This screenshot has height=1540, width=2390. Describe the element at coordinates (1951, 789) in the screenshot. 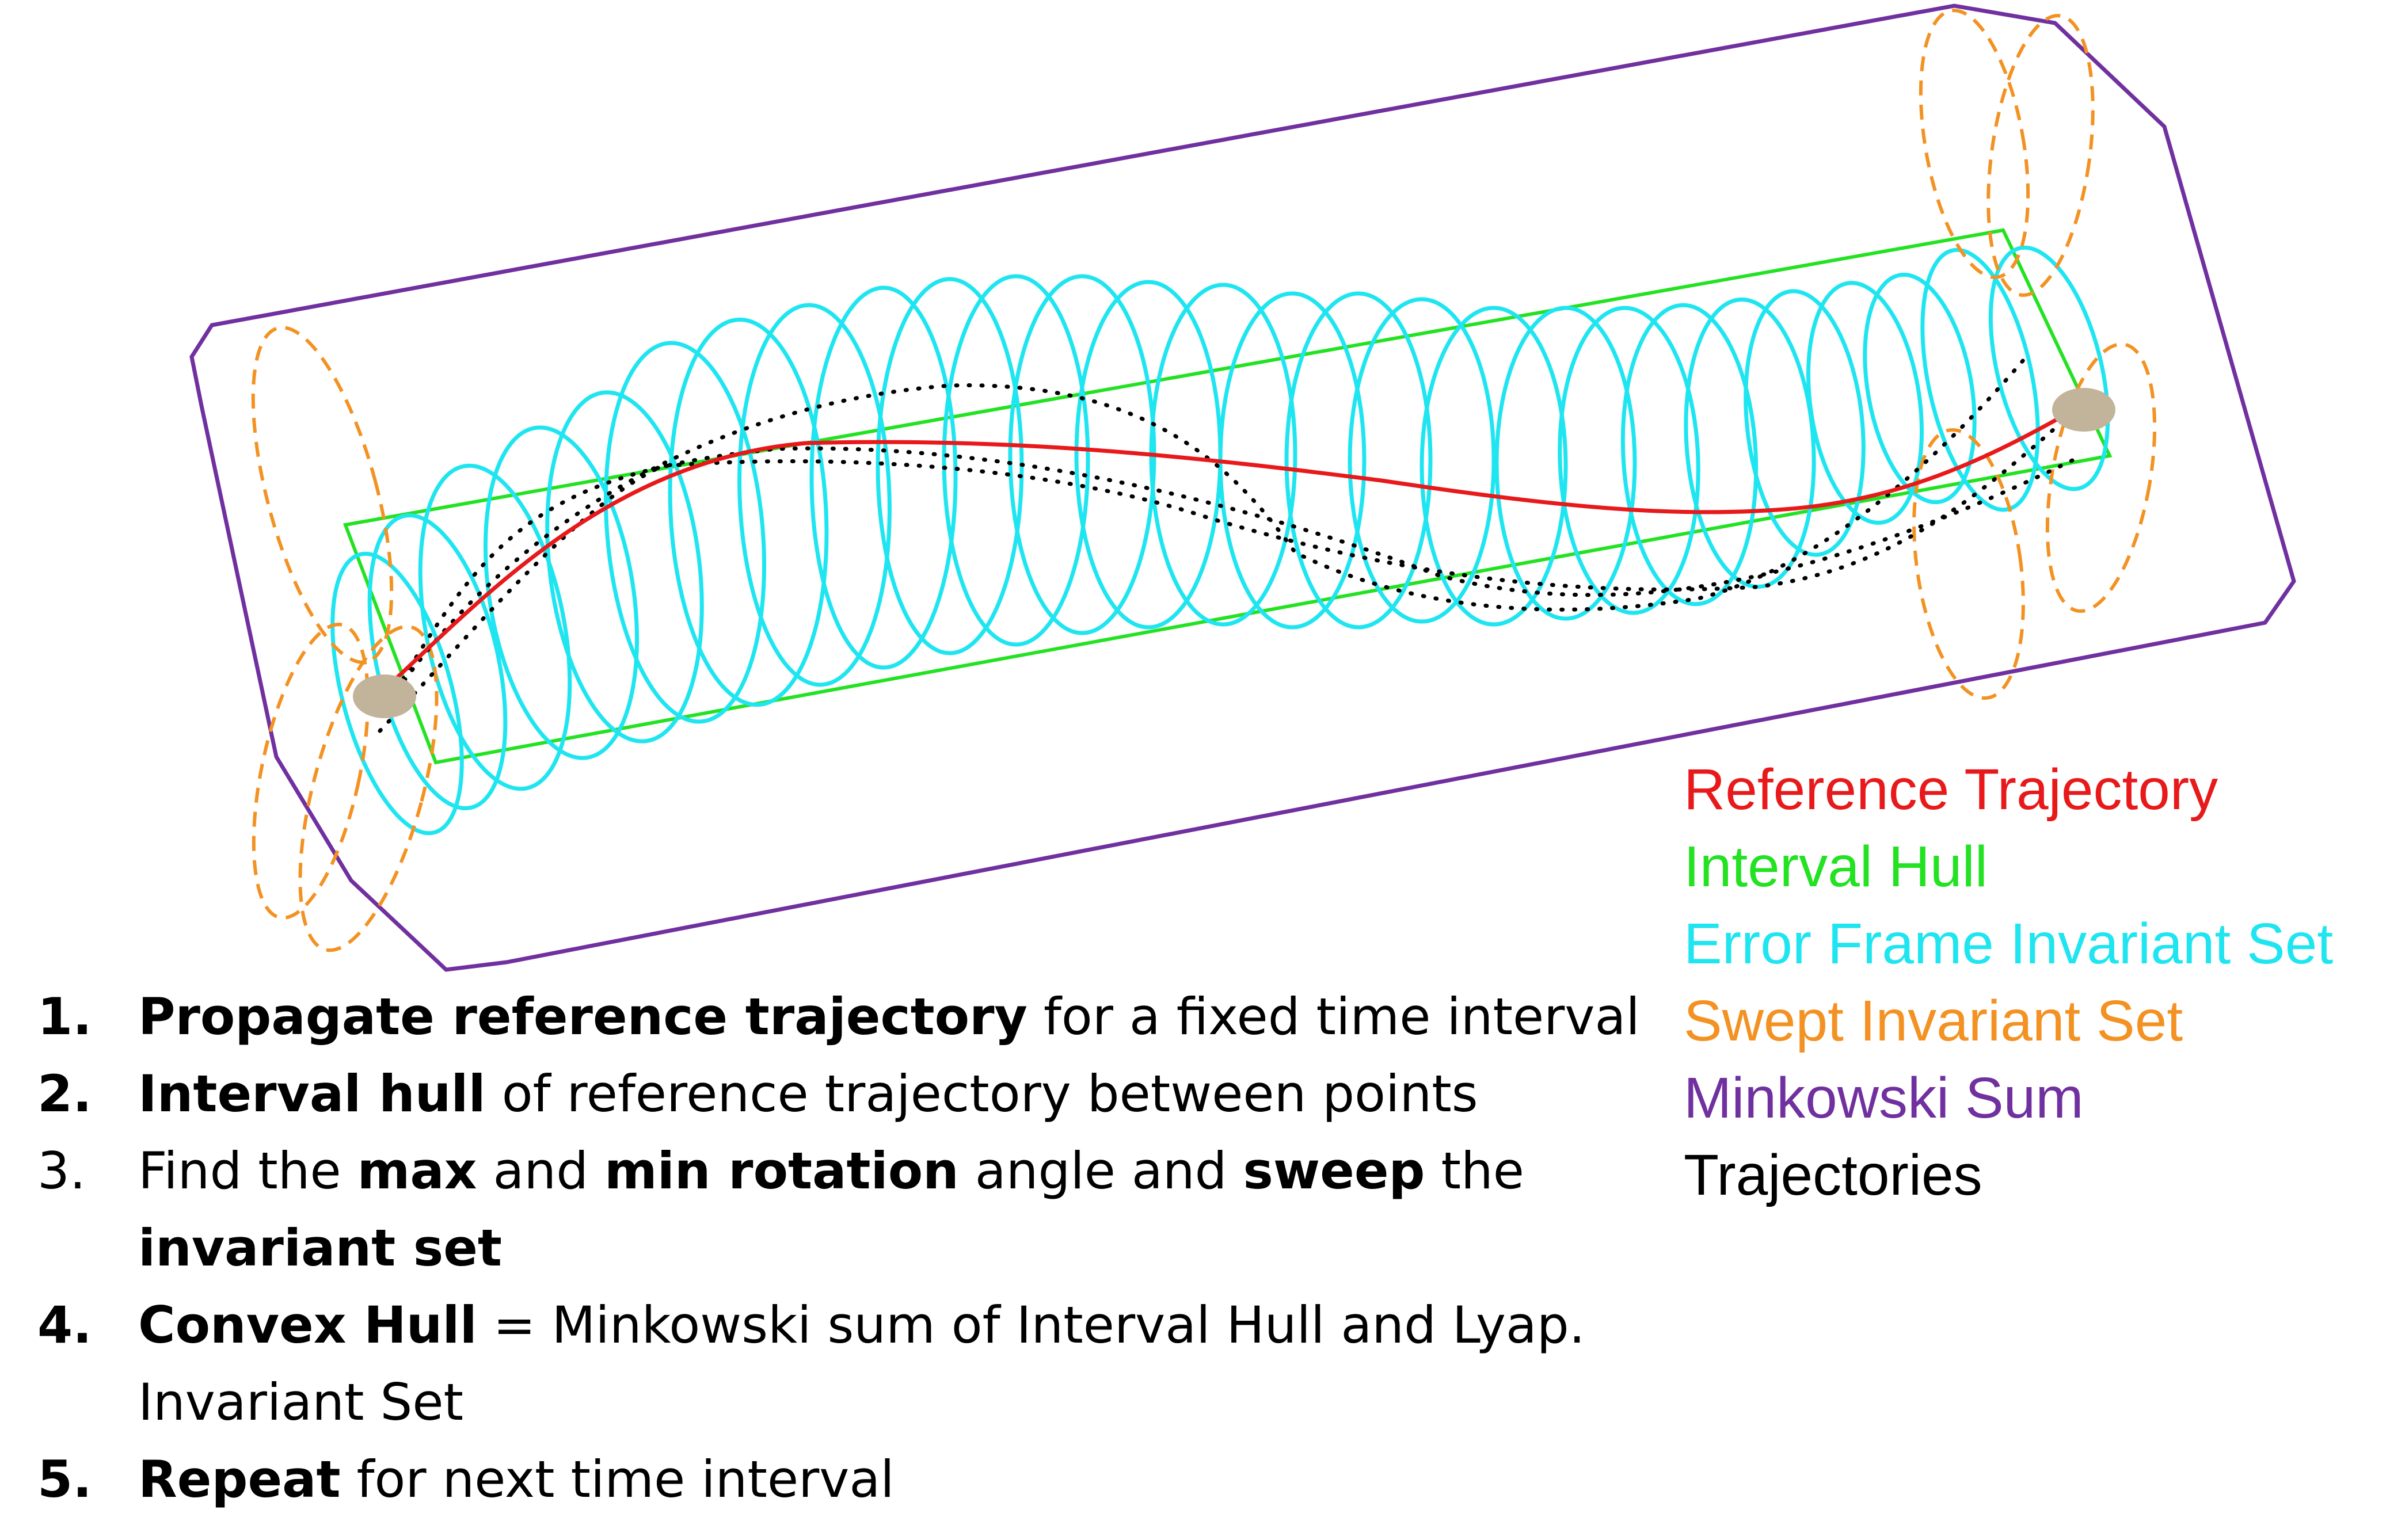

I see `legend-item: Reference Trajectory` at that location.